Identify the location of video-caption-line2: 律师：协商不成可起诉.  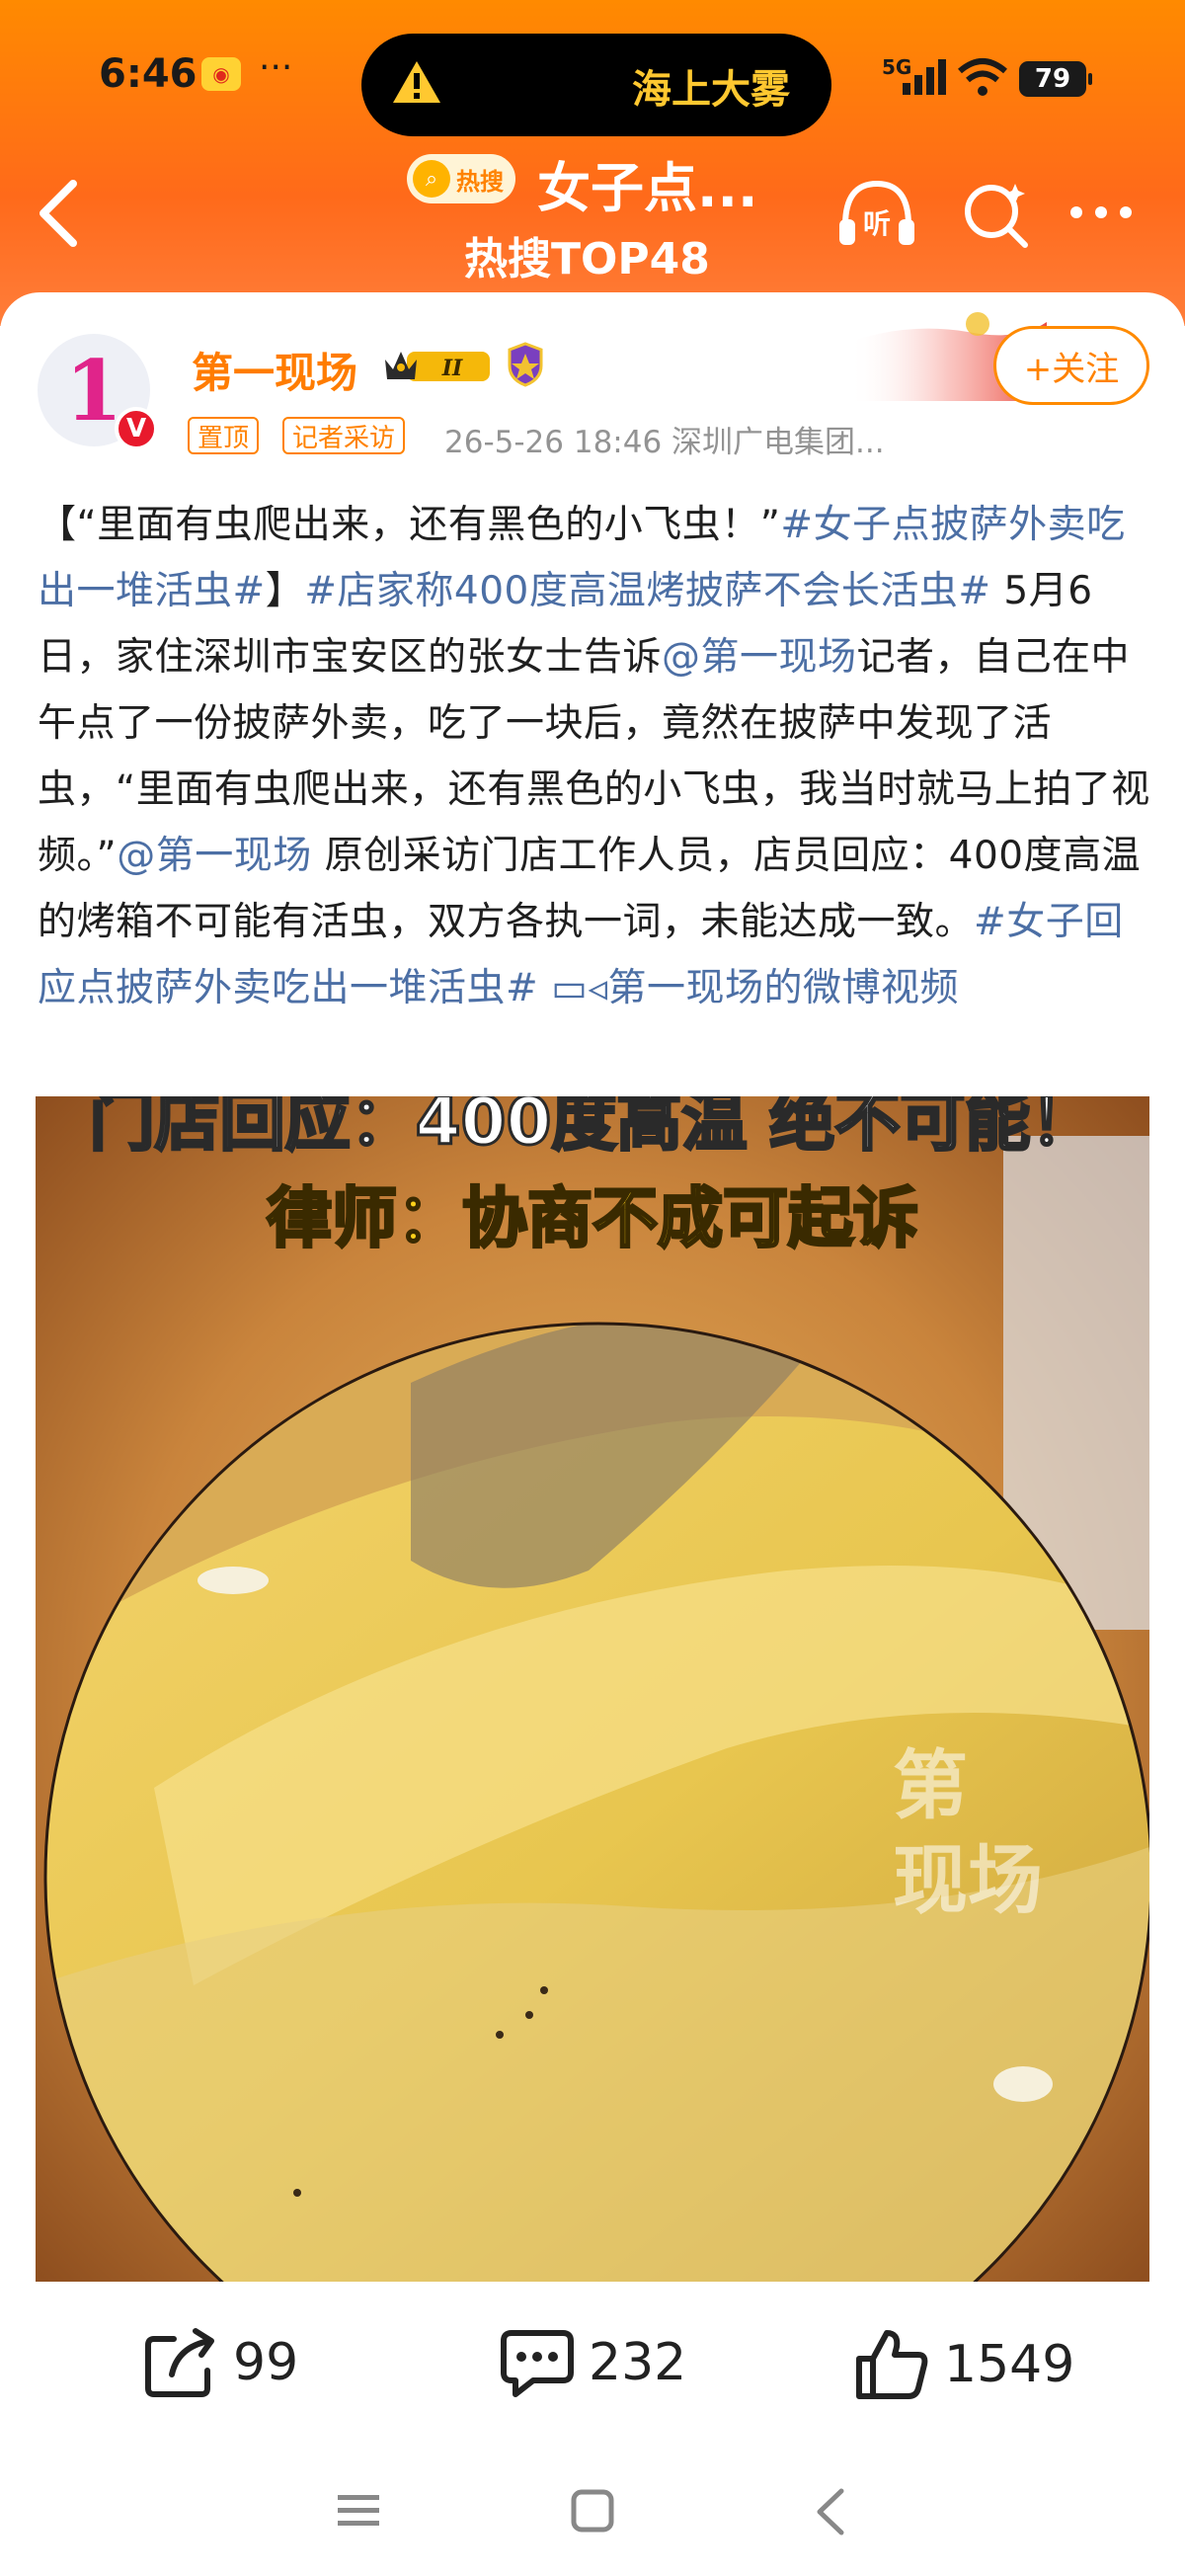
(593, 1218).